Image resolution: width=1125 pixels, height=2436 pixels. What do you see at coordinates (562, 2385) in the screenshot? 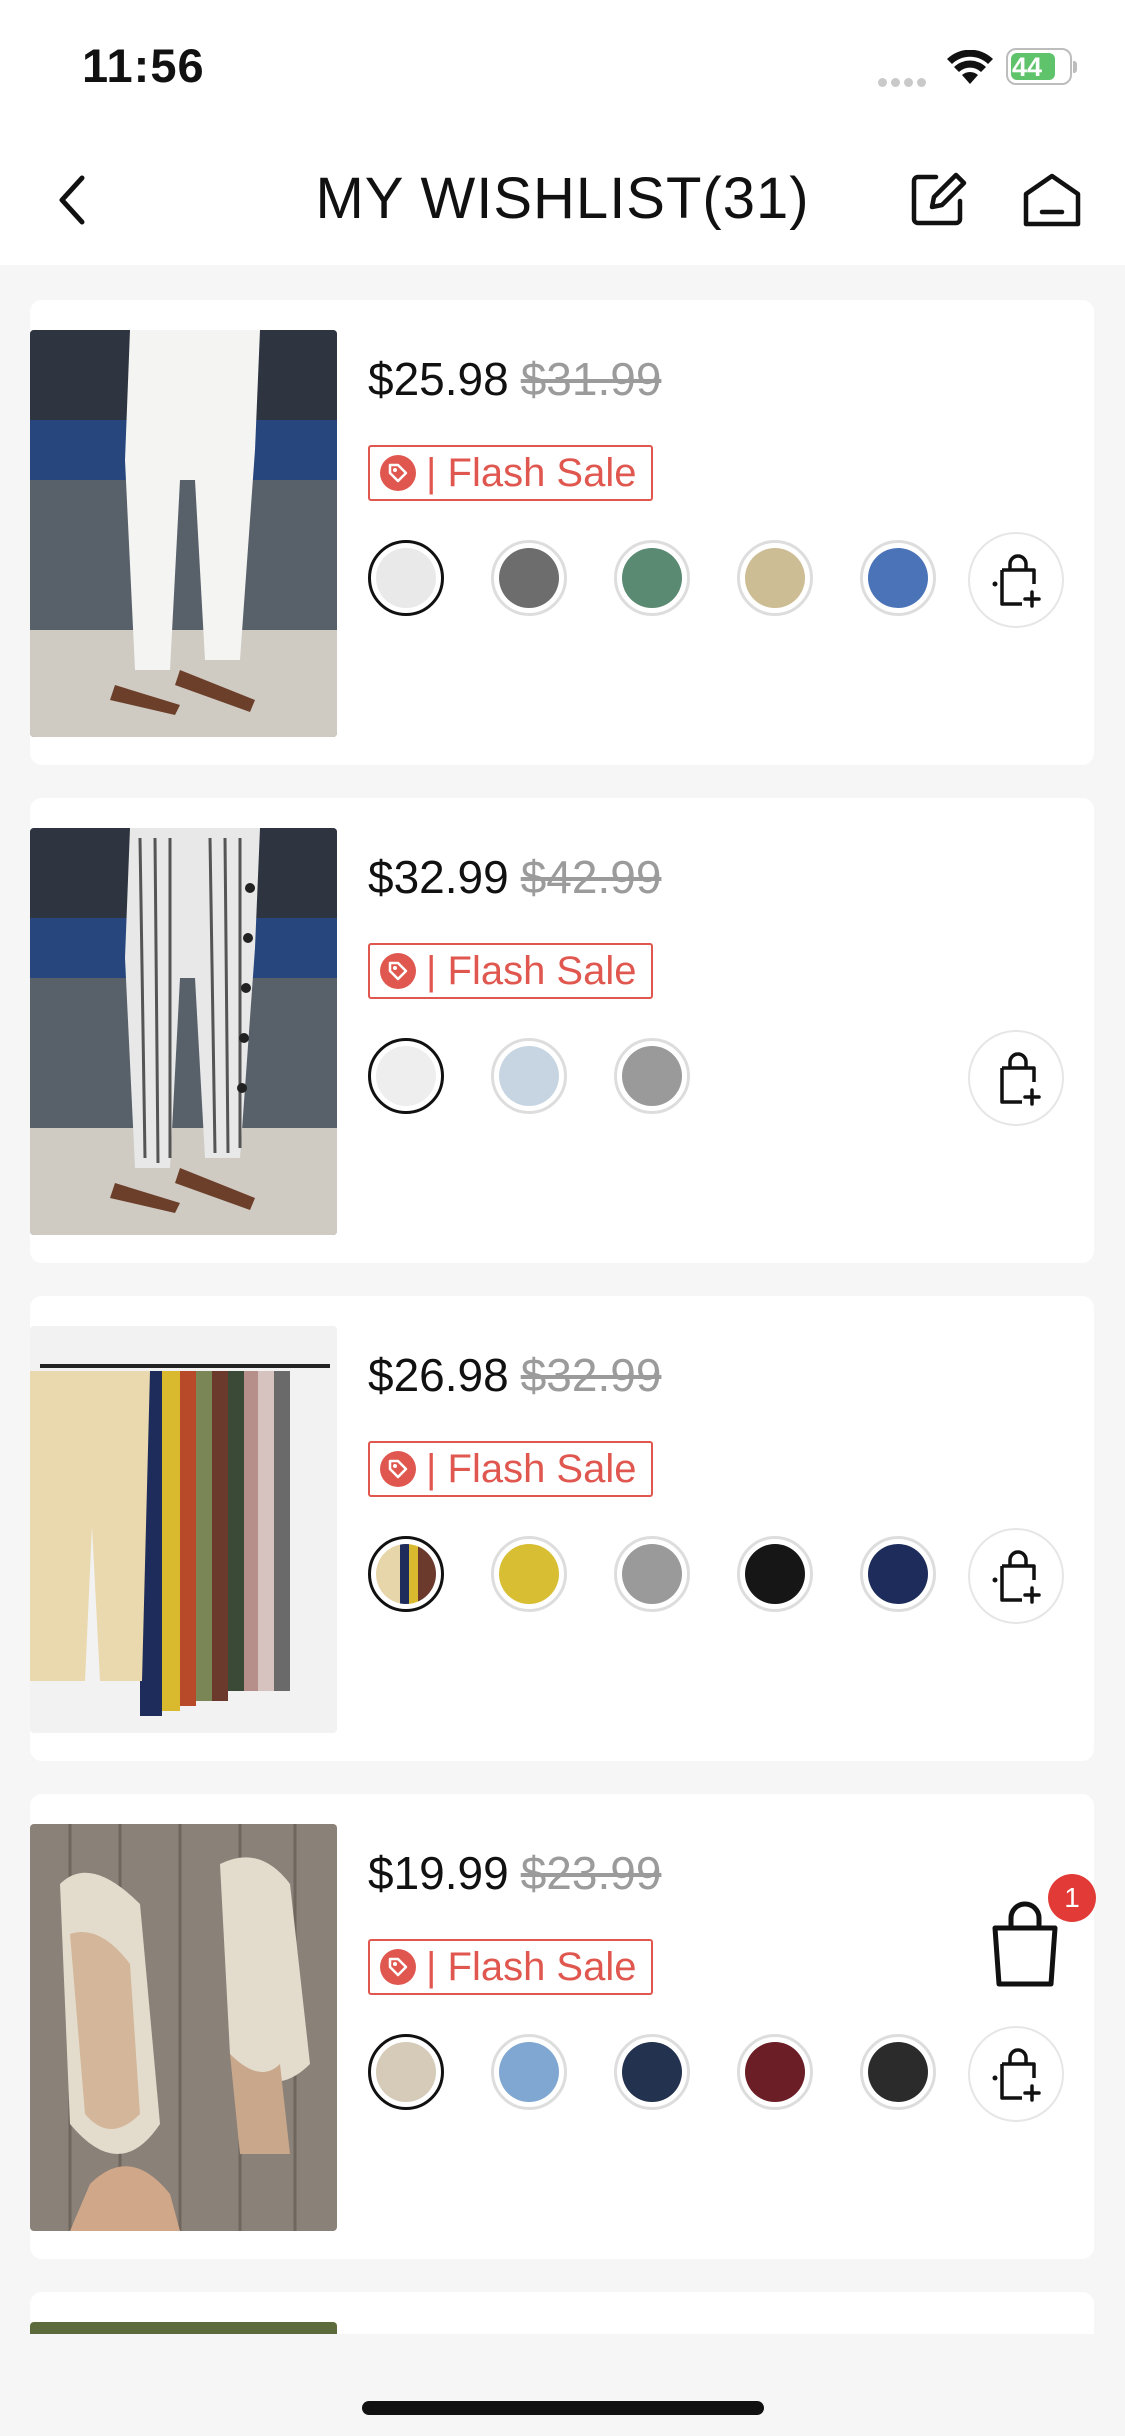
I see `home-indicator-area` at bounding box center [562, 2385].